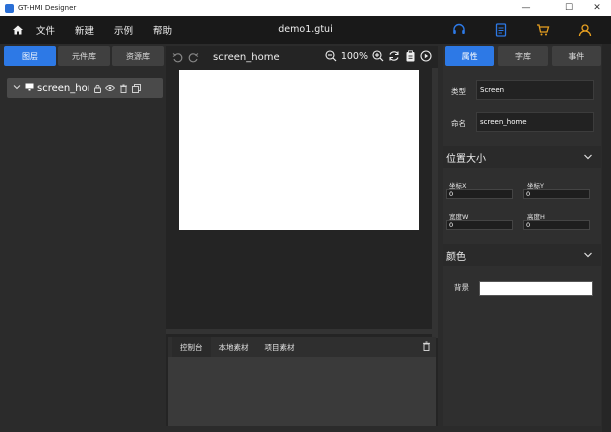  I want to click on screen-name: screen_home, so click(246, 57).